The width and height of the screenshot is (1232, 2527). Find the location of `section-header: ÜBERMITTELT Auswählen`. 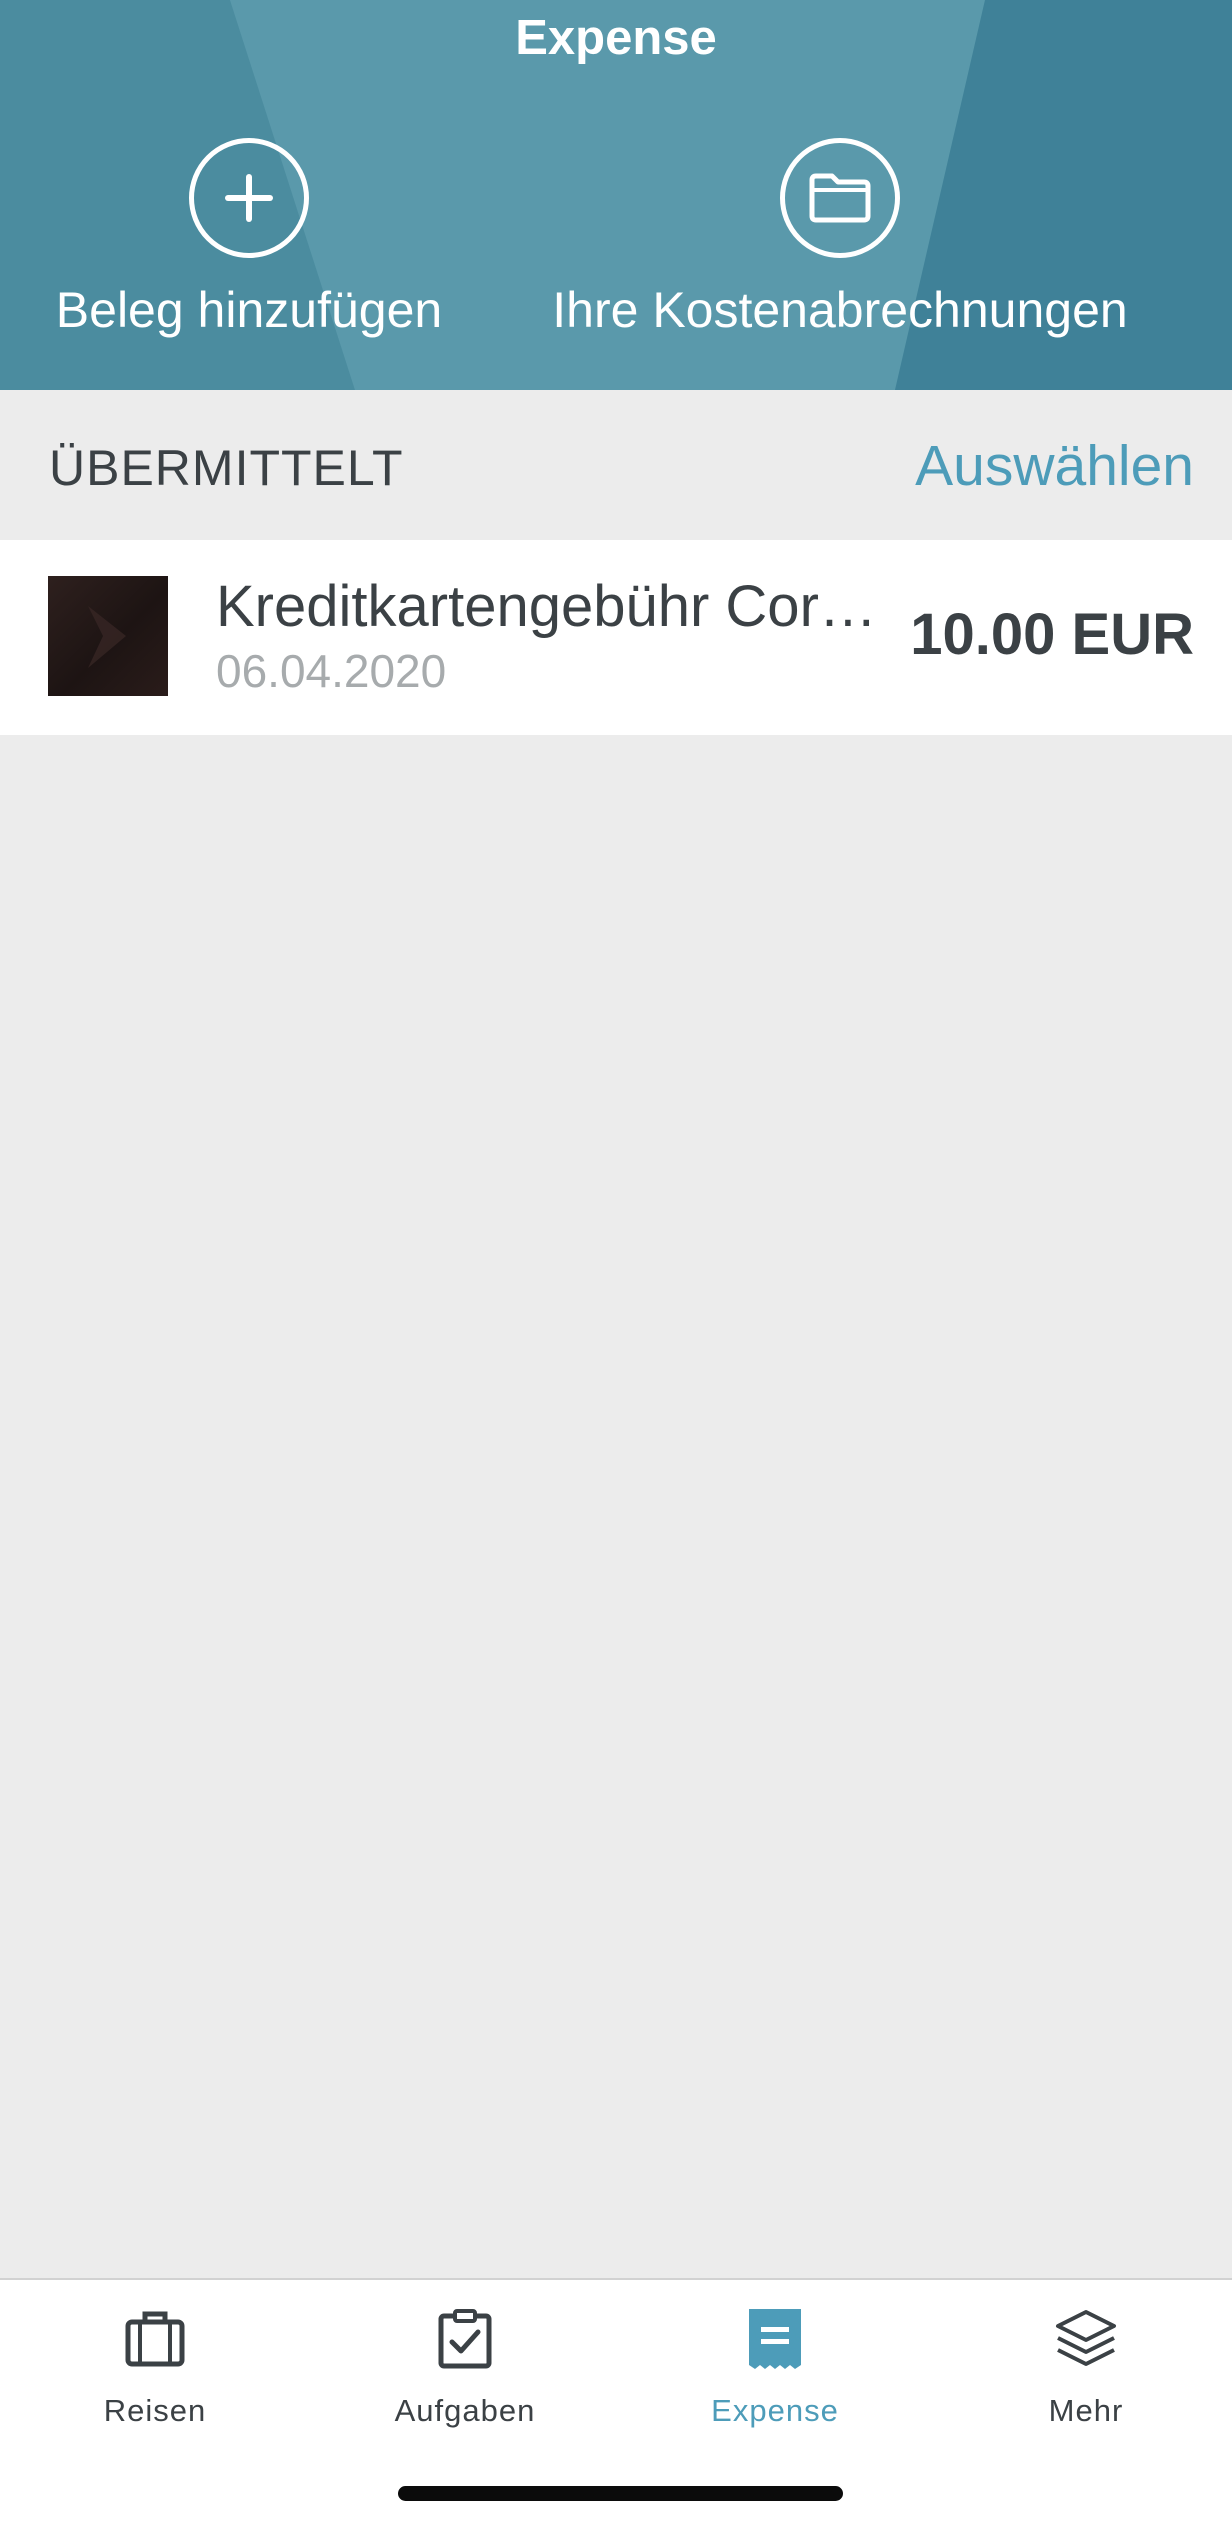

section-header: ÜBERMITTELT Auswählen is located at coordinates (616, 465).